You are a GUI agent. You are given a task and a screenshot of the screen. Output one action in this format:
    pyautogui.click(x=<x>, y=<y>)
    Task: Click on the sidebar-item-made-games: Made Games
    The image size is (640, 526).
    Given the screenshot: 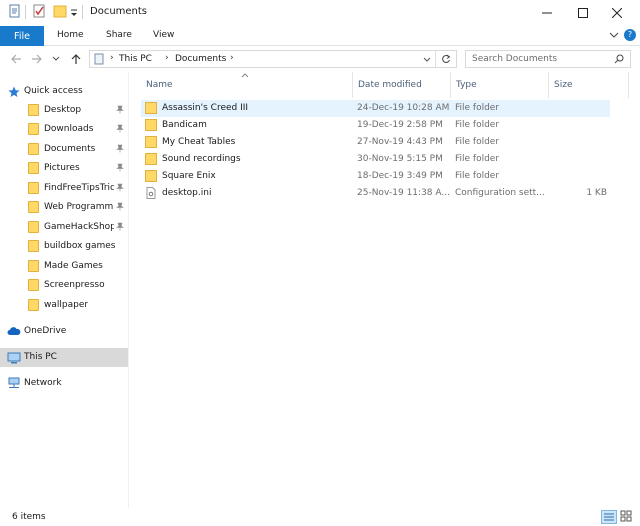 What is the action you would take?
    pyautogui.click(x=64, y=266)
    